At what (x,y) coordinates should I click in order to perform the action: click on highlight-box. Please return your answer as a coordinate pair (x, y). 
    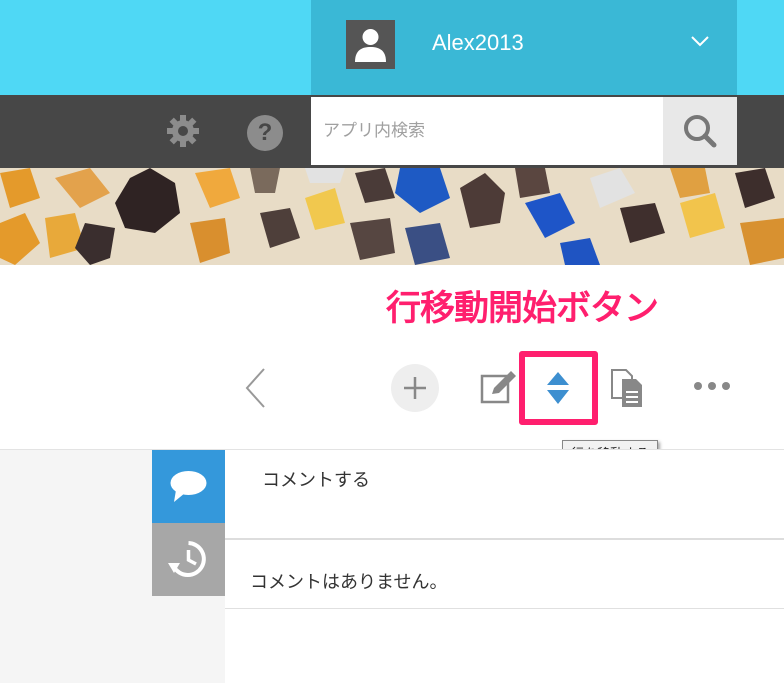
    Looking at the image, I should click on (558, 388).